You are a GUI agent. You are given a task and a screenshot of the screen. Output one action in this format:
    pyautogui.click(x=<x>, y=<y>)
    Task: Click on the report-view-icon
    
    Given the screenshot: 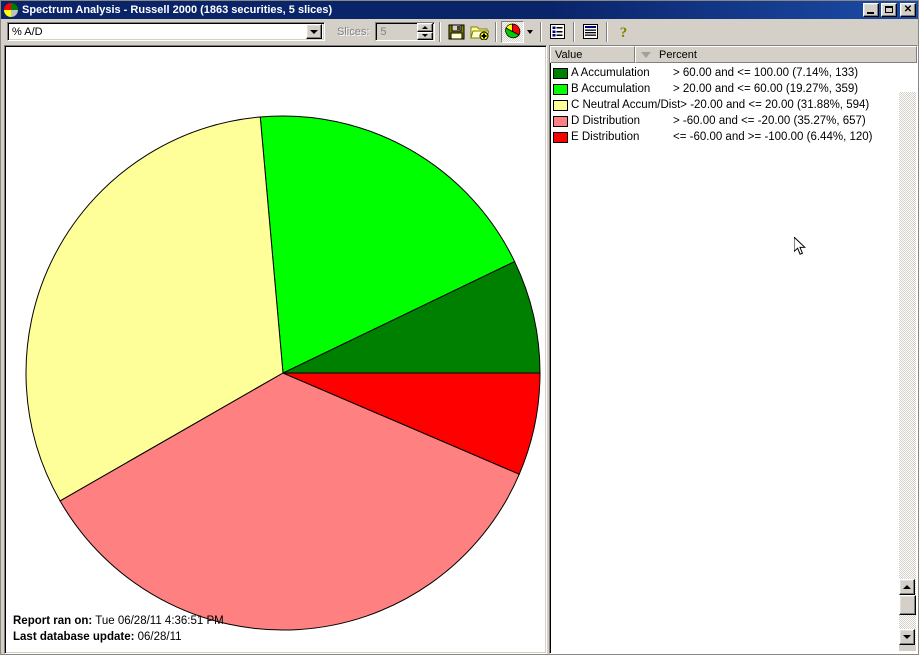 What is the action you would take?
    pyautogui.click(x=591, y=31)
    